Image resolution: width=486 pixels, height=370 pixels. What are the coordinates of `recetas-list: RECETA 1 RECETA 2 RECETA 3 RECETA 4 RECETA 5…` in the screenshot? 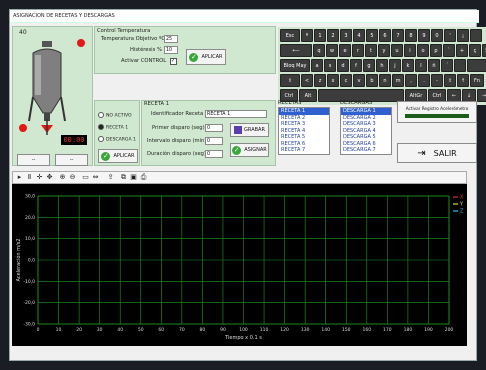 It's located at (304, 131).